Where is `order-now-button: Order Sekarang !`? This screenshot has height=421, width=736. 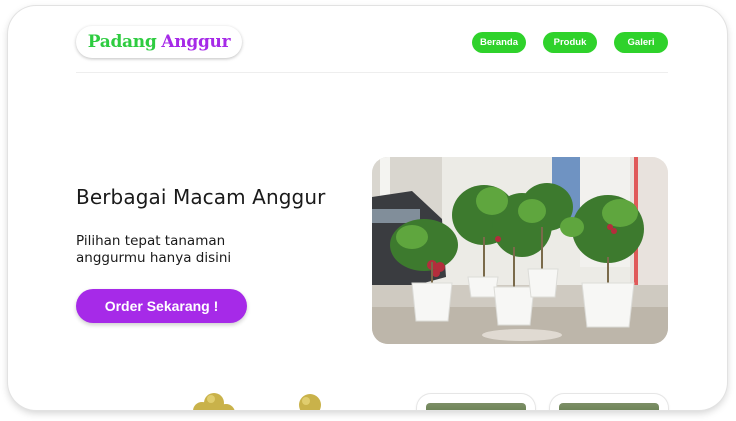 order-now-button: Order Sekarang ! is located at coordinates (161, 306).